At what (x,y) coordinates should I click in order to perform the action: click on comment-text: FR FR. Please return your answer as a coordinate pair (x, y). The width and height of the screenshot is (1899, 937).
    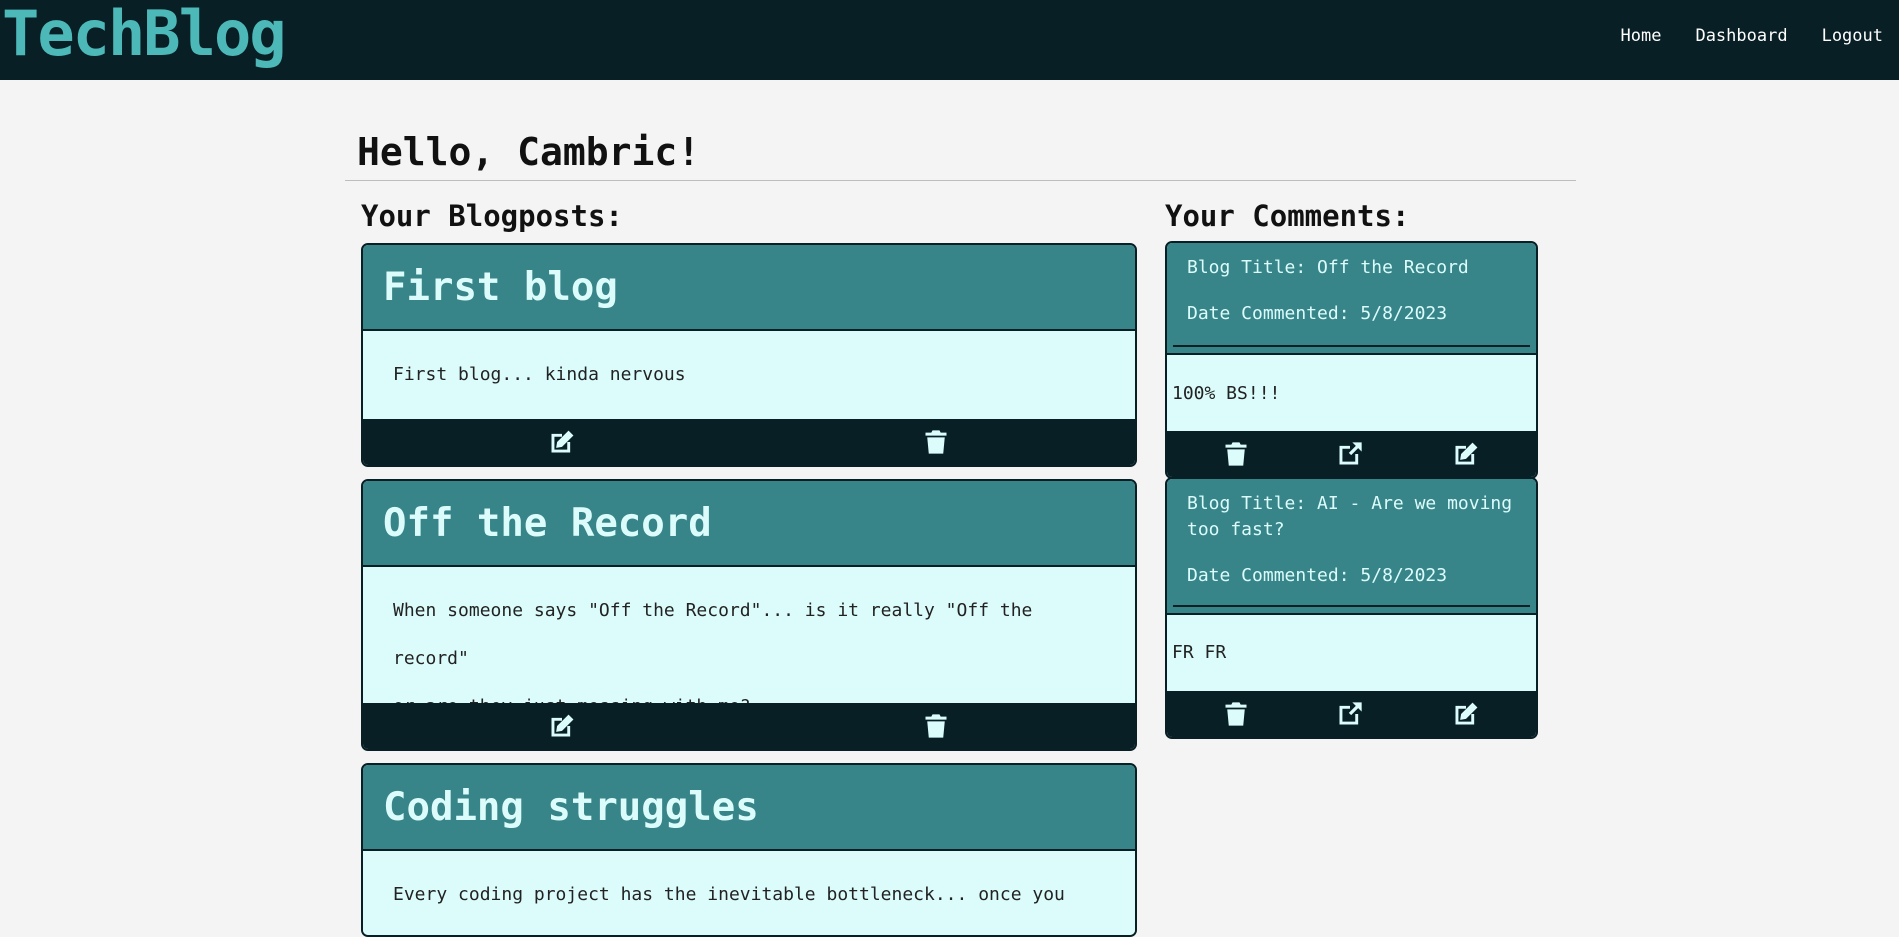
    Looking at the image, I should click on (1351, 652).